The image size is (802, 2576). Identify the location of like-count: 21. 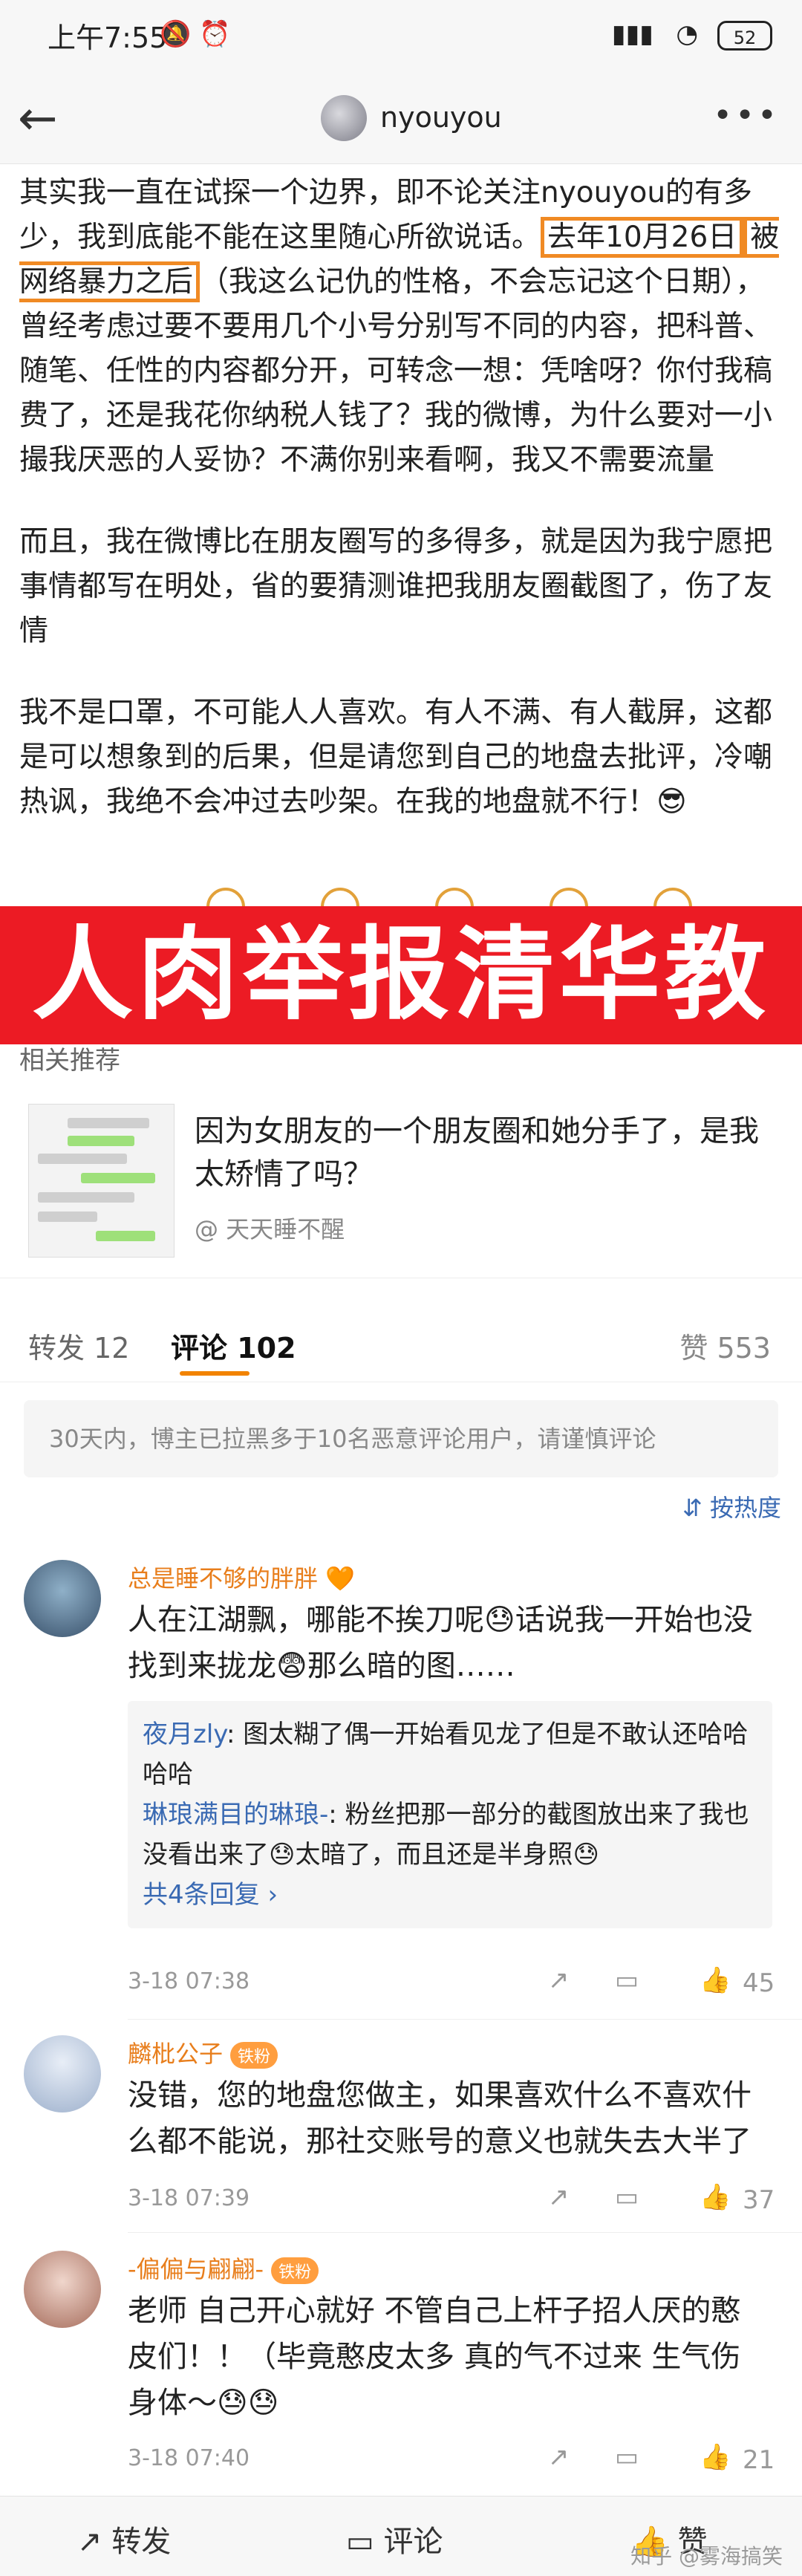
(759, 2460).